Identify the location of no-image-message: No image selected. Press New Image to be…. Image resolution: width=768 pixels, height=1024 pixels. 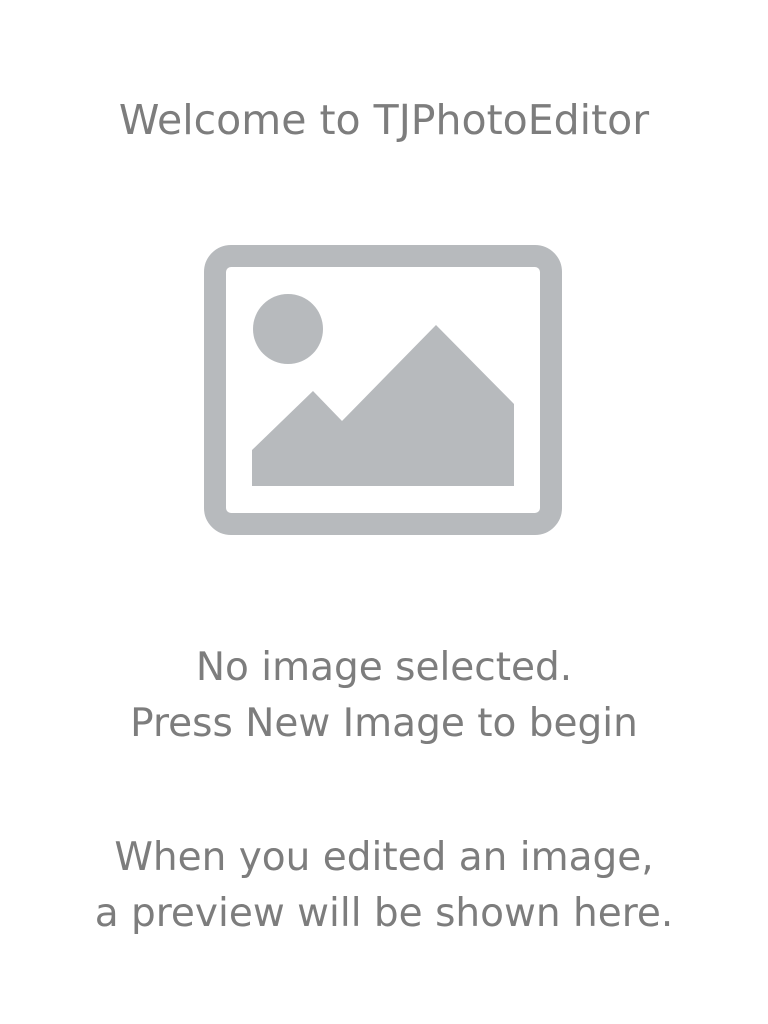
(384, 696).